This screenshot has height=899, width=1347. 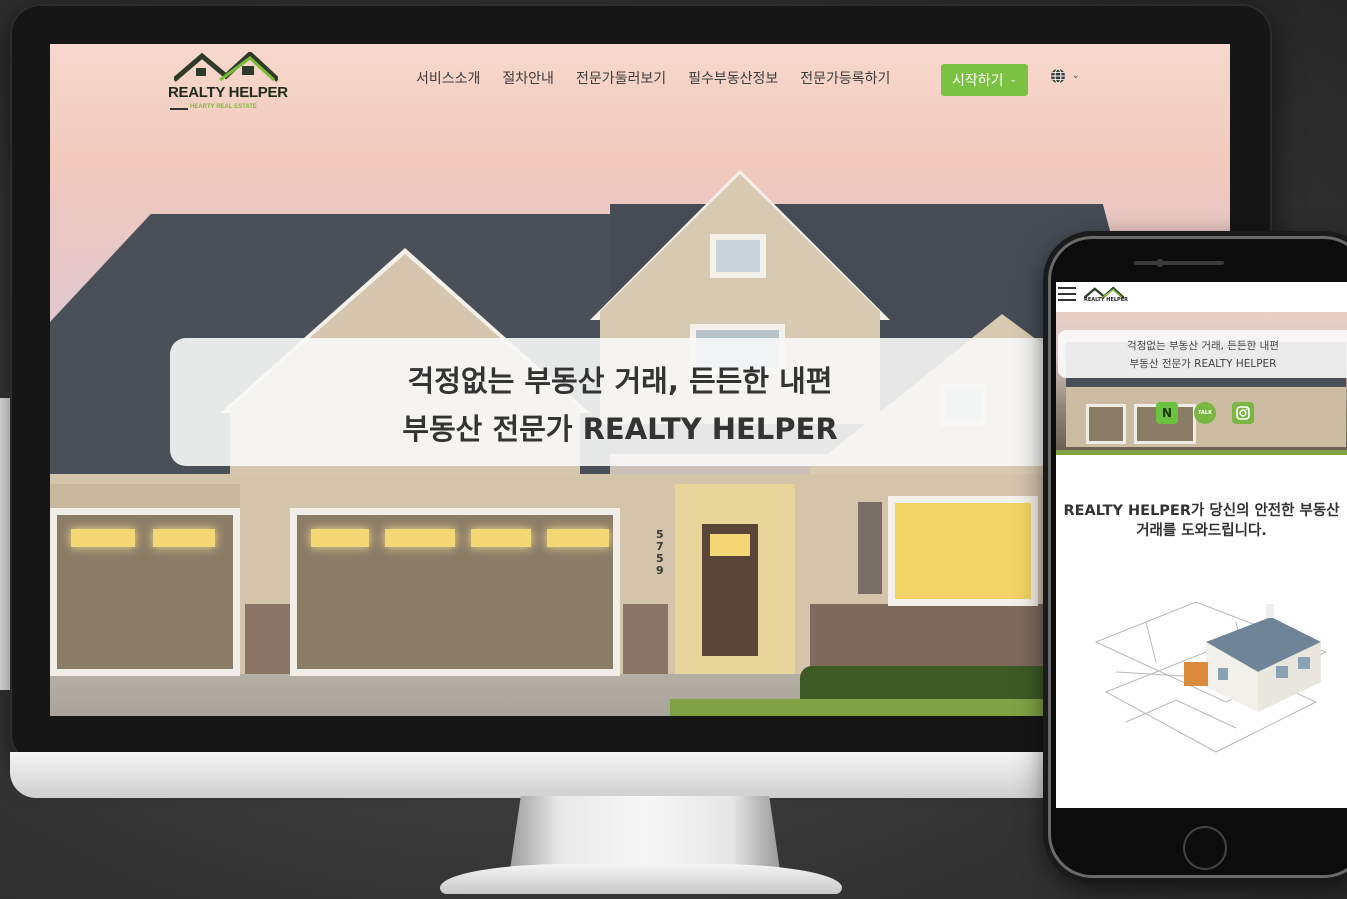 I want to click on attic-window, so click(x=738, y=256).